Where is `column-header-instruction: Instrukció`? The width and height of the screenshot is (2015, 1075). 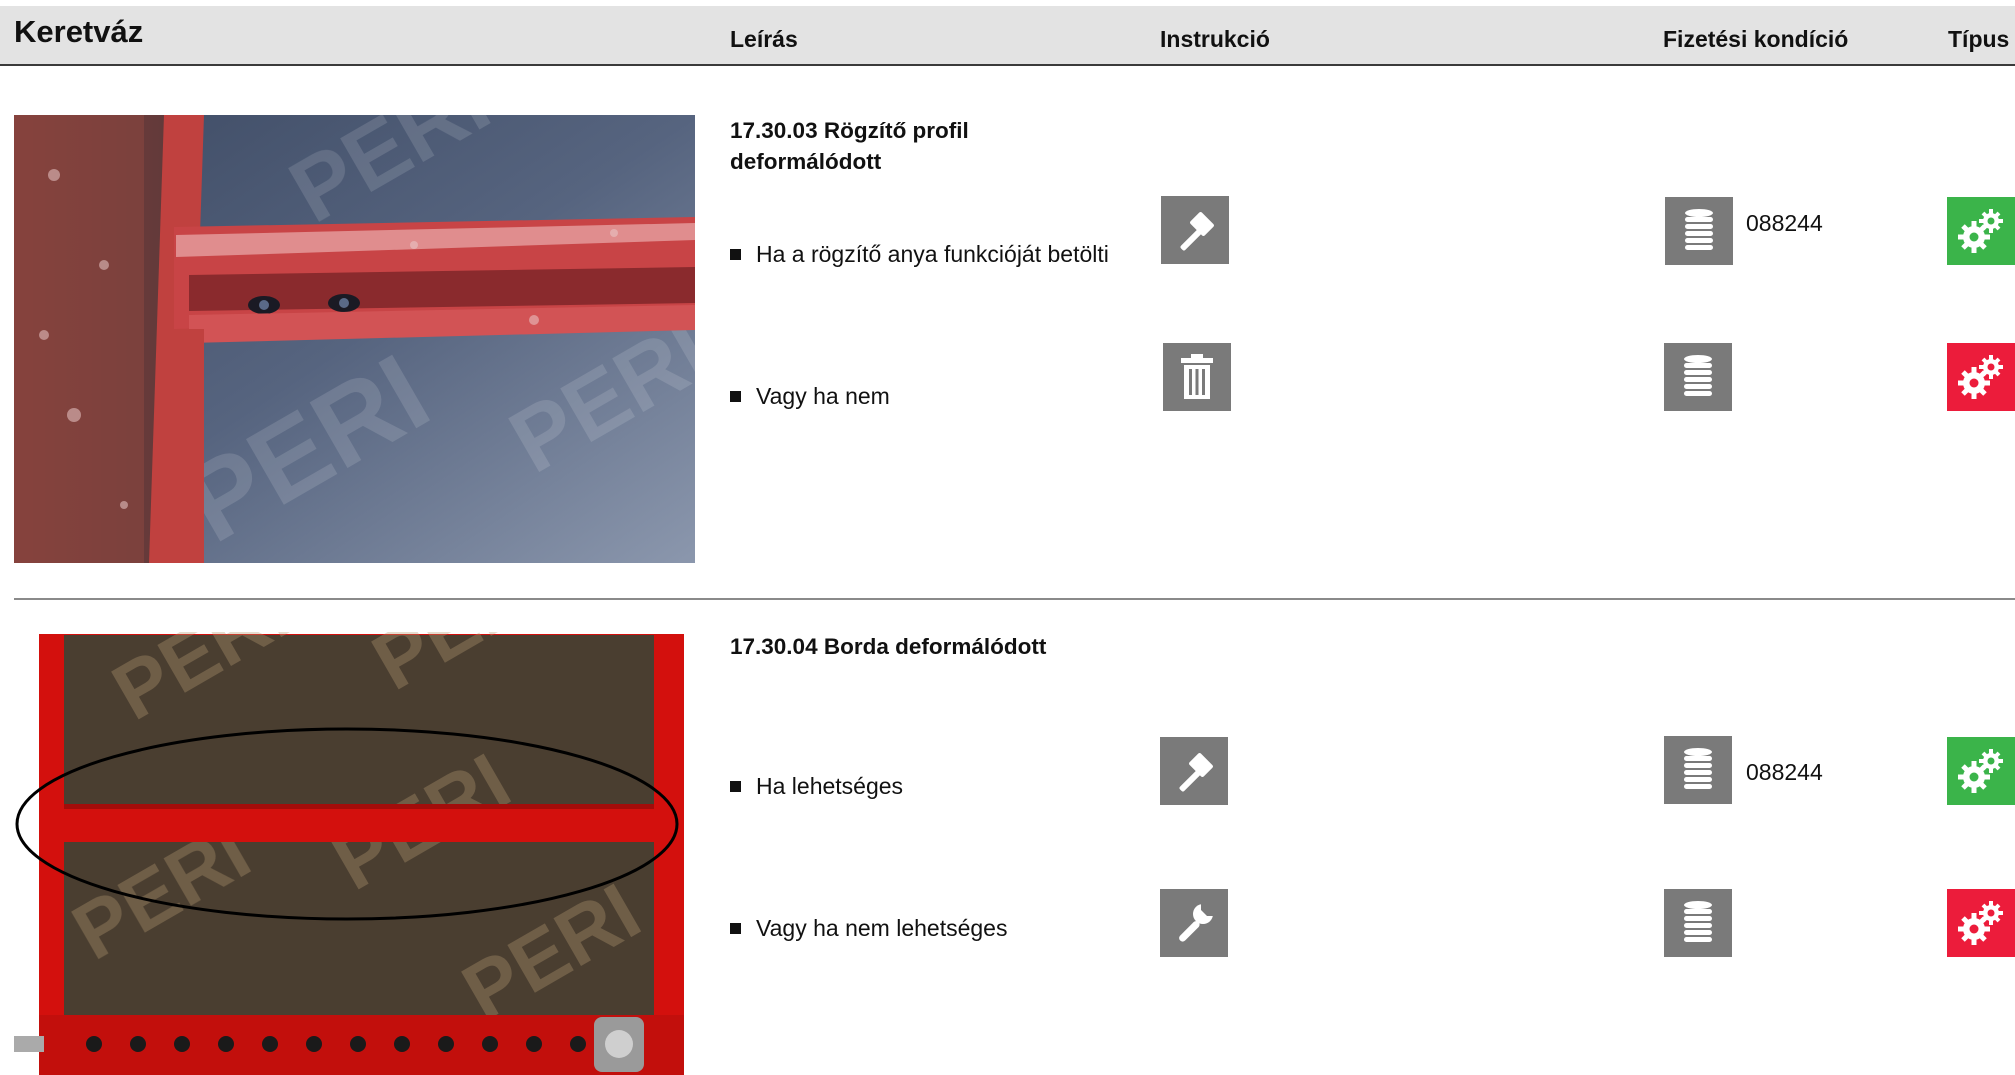 column-header-instruction: Instrukció is located at coordinates (1215, 39).